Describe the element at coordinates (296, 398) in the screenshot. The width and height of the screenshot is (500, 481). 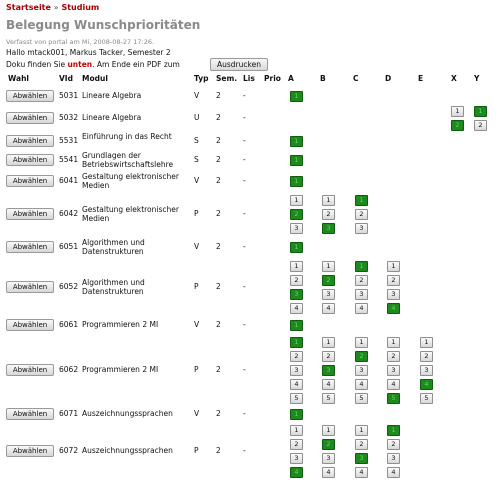
I see `priority-a-option-5: 5` at that location.